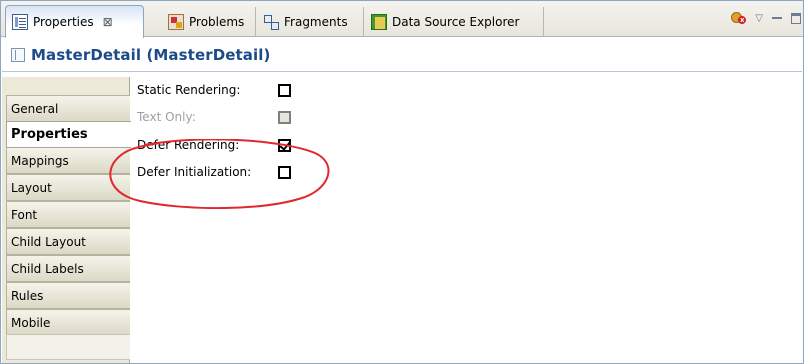  What do you see at coordinates (271, 22) in the screenshot?
I see `fragments-icon` at bounding box center [271, 22].